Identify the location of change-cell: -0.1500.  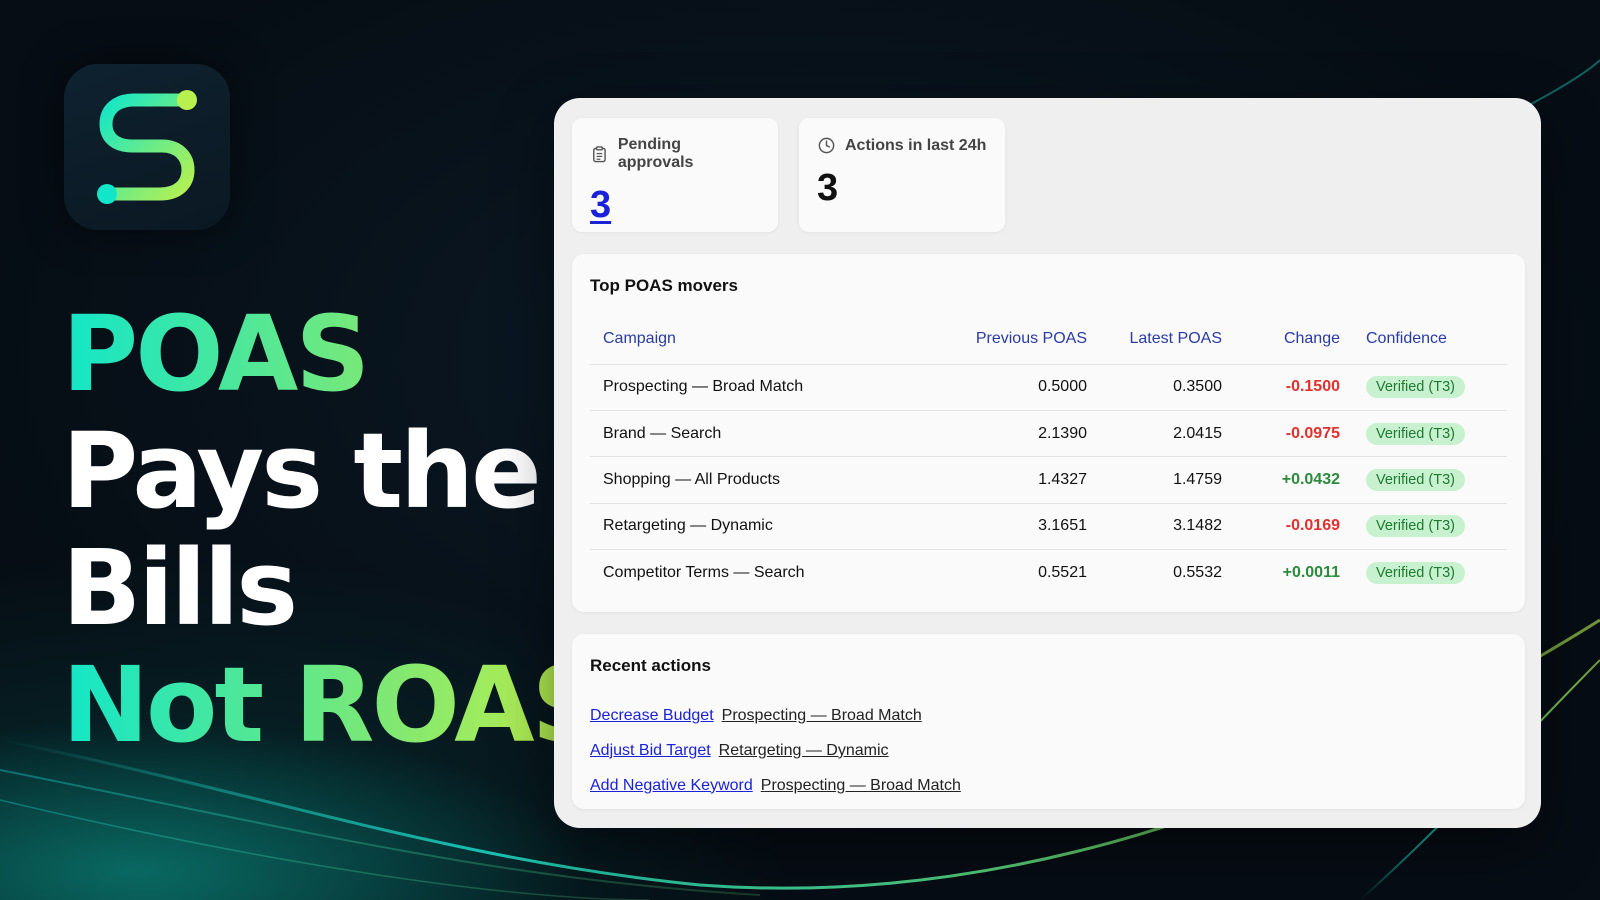
(1294, 387).